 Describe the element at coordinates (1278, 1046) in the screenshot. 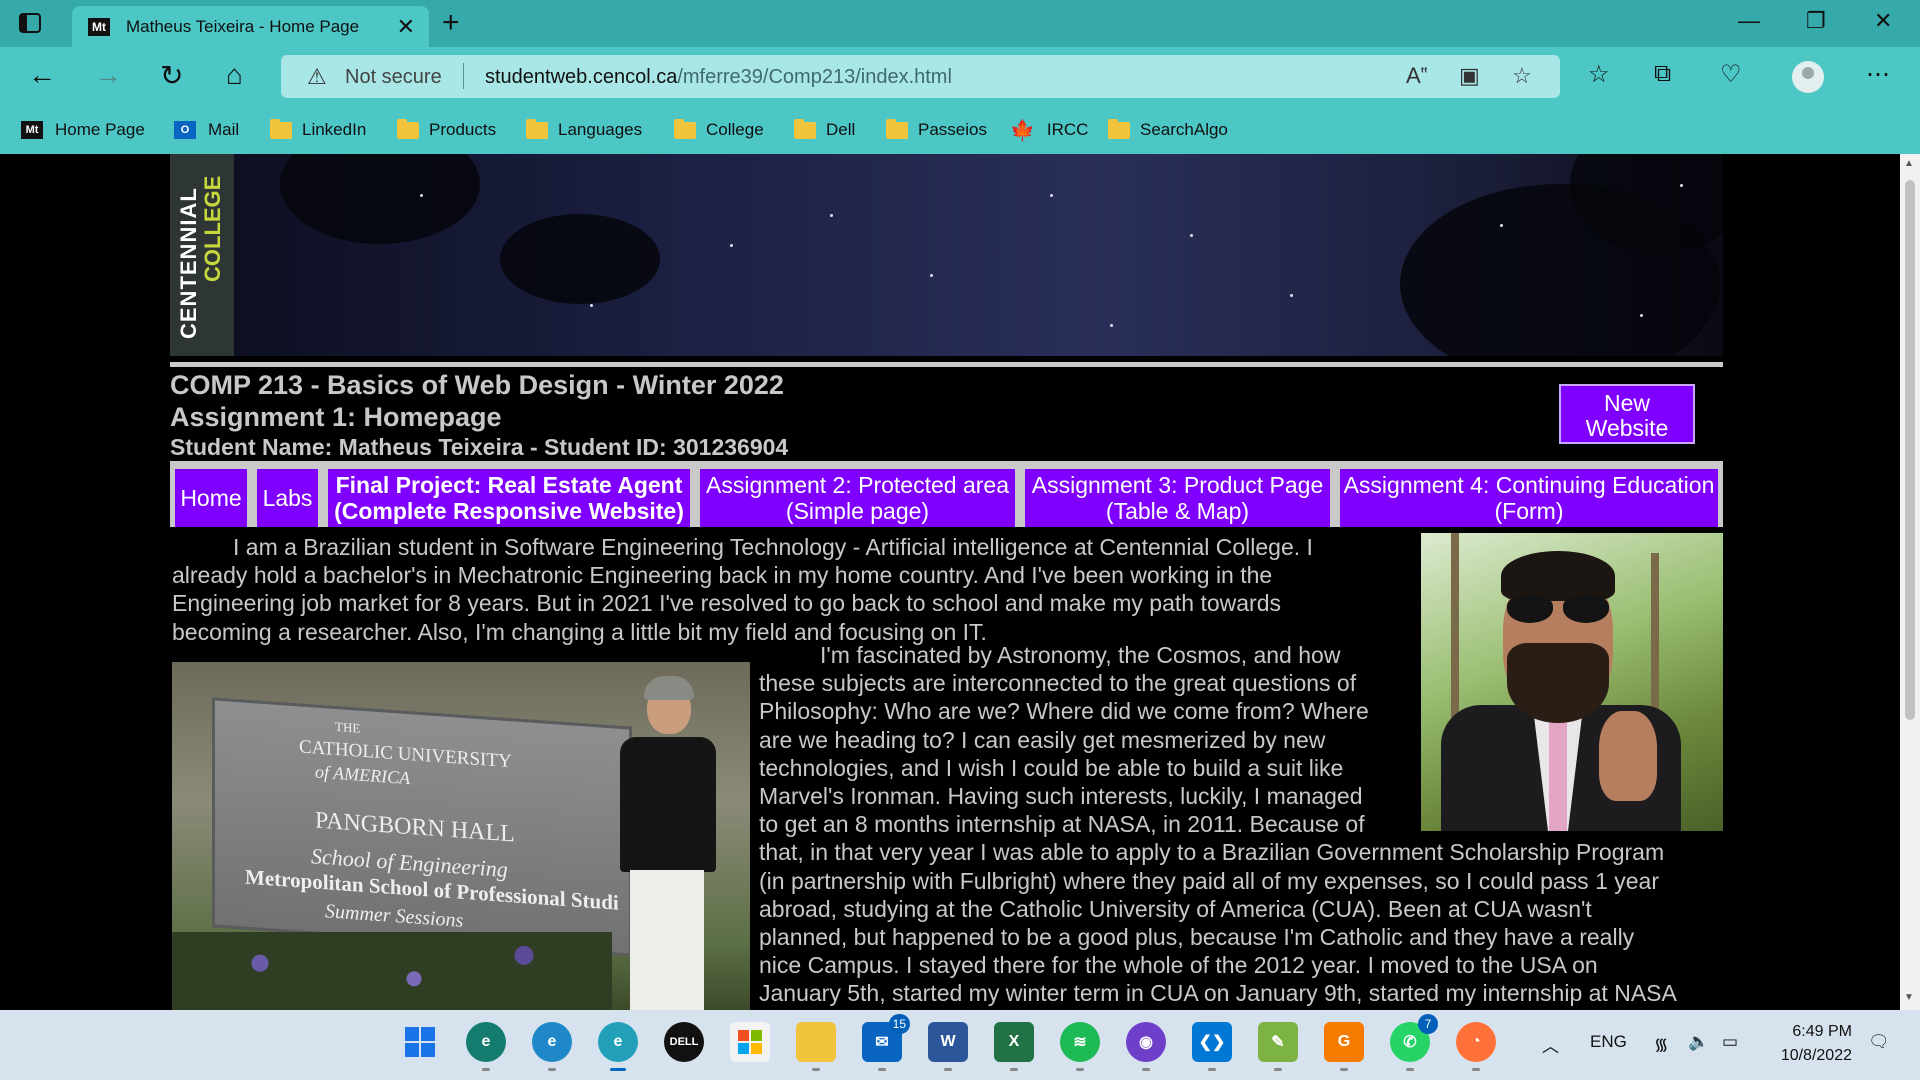

I see `notepad-icon: ✎` at that location.